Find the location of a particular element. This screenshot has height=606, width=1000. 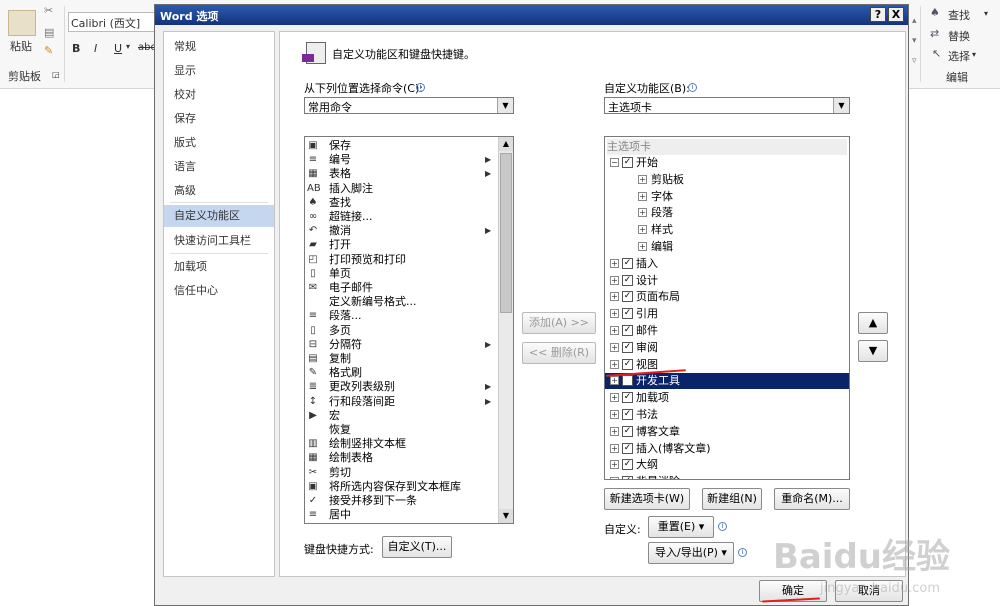

command-item: ⊟ 分隔符 ▶ is located at coordinates (401, 345).